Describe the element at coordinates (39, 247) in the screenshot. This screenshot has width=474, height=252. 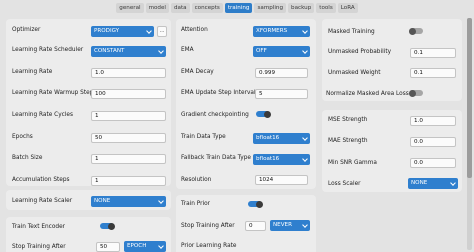
I see `te-stop-after-label: Stop Training After` at that location.